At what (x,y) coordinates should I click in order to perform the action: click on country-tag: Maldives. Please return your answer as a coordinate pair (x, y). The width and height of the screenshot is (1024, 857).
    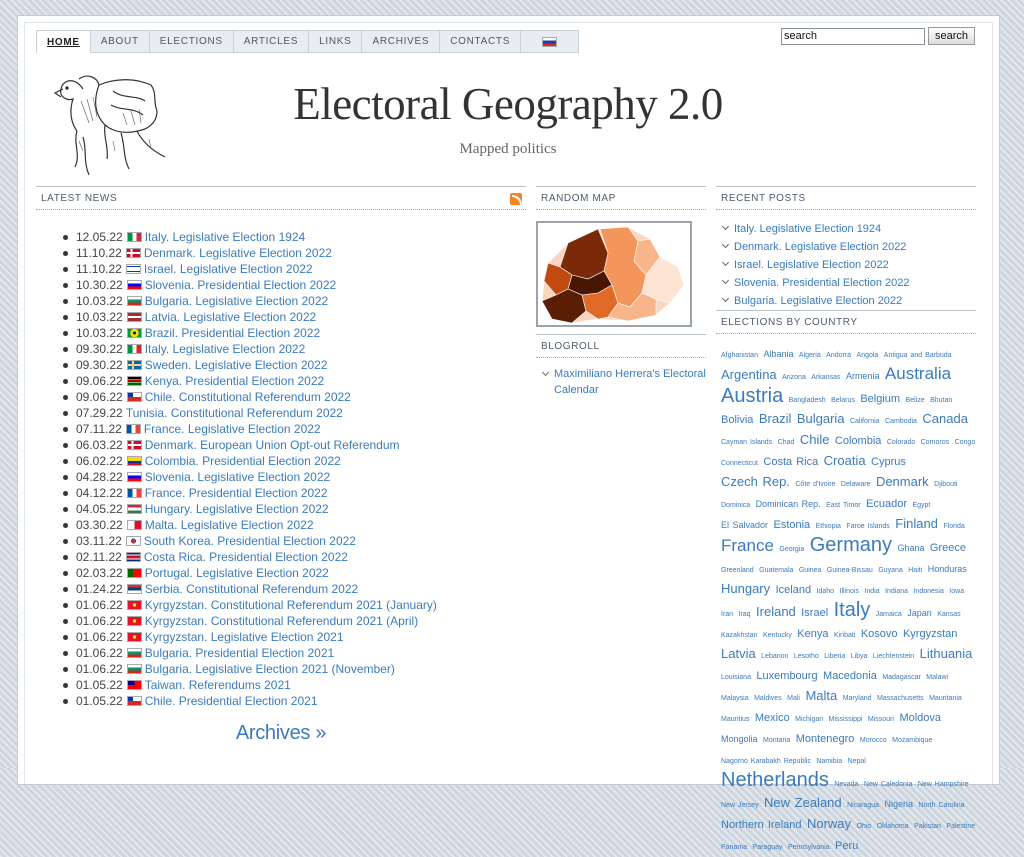
    Looking at the image, I should click on (768, 698).